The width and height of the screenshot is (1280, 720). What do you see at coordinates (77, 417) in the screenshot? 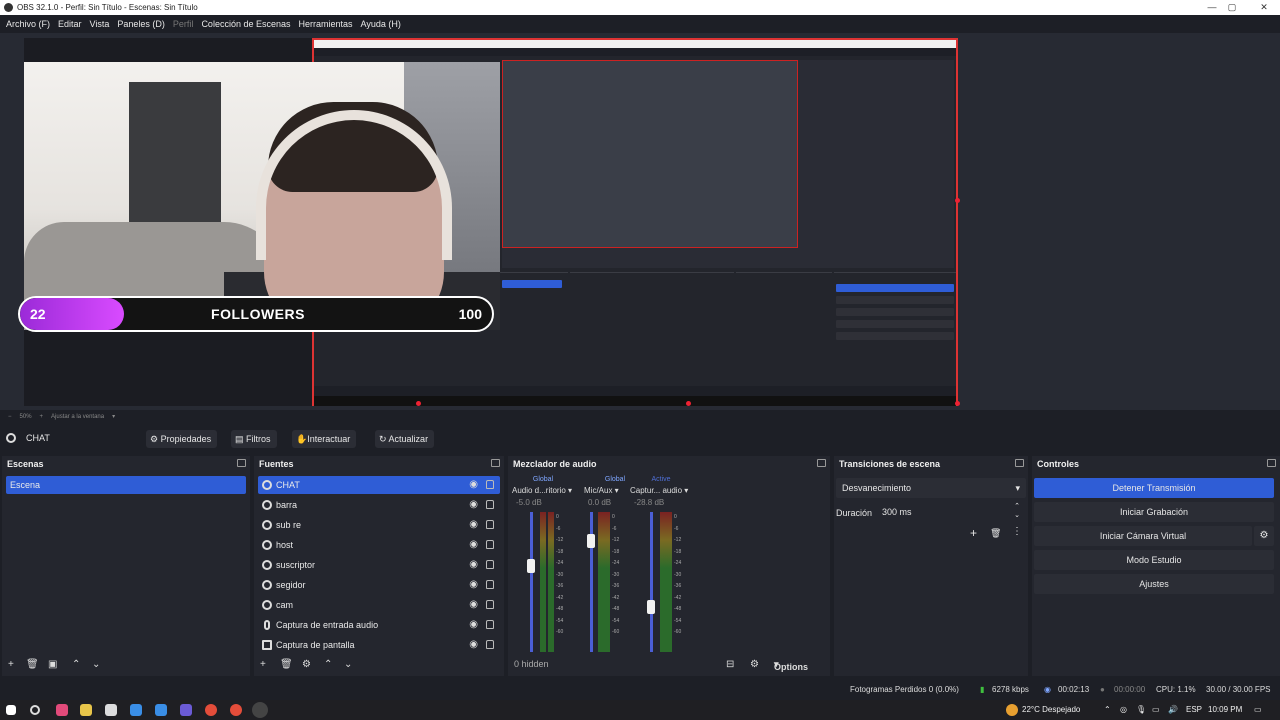
I see `fit-window-select: Ajustar a la ventana` at bounding box center [77, 417].